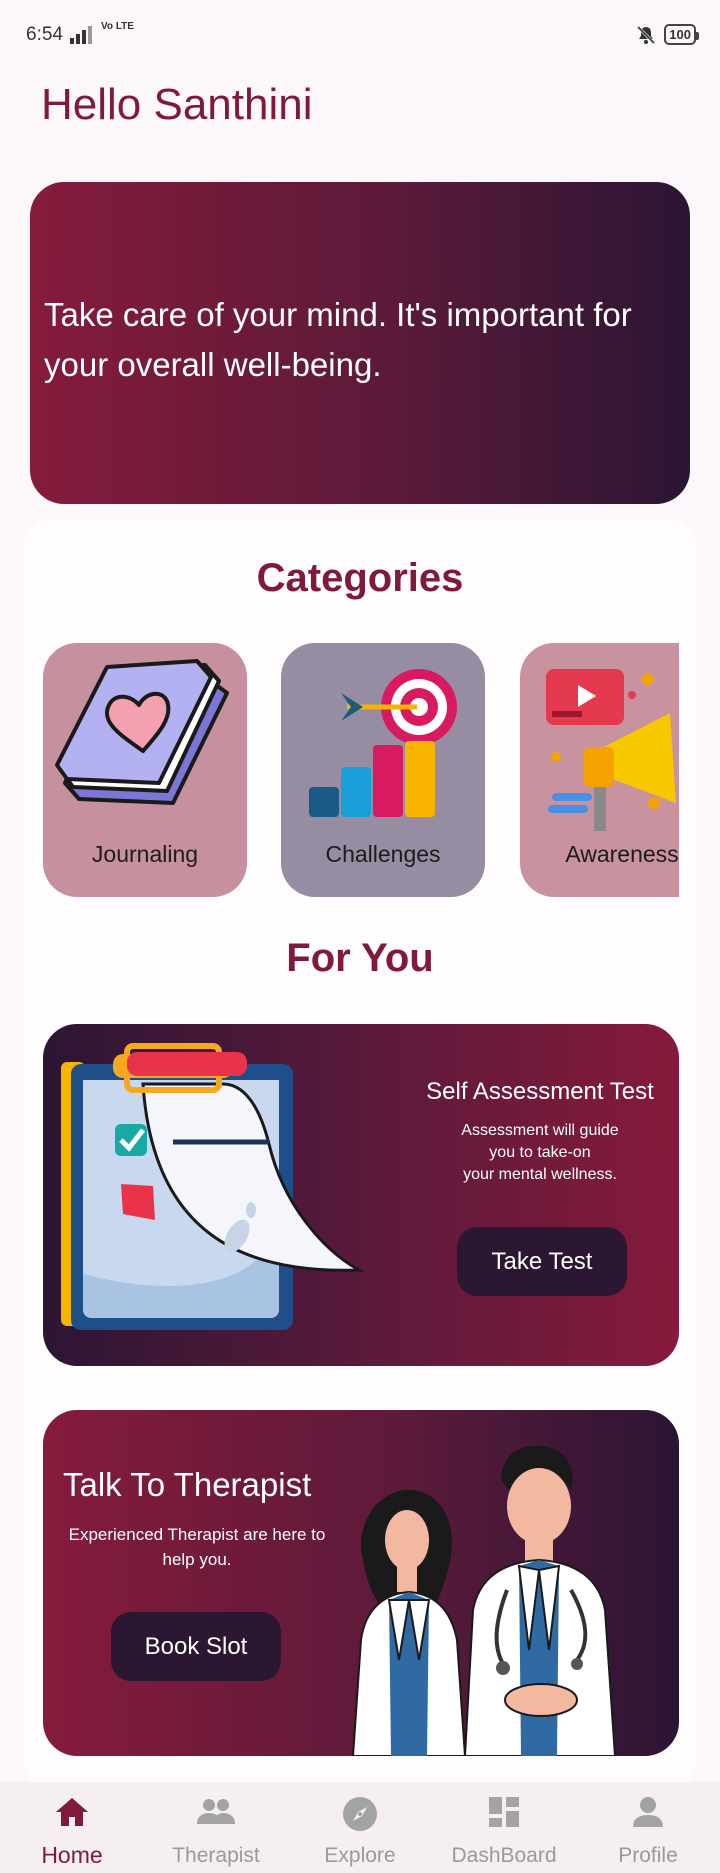  I want to click on nav-item-profile: Profile, so click(648, 1827).